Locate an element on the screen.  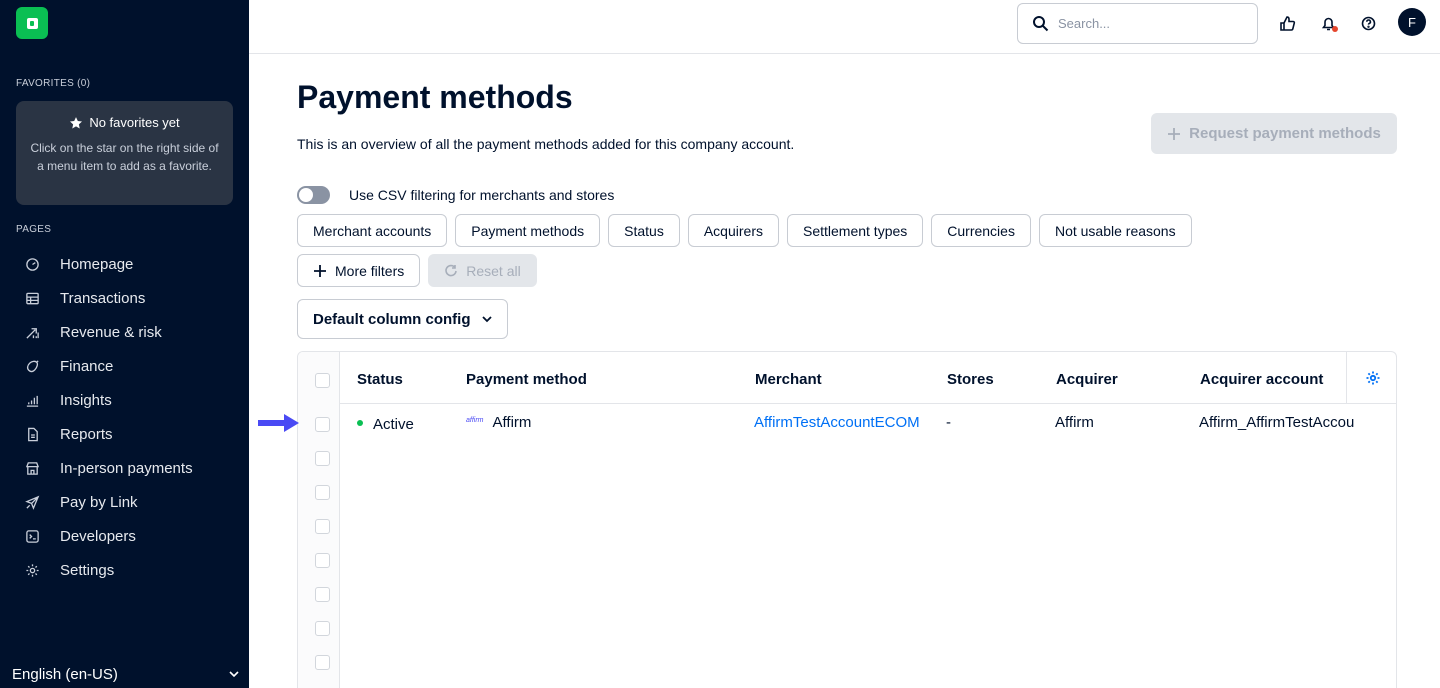
pages-header: PAGES is located at coordinates (34, 229).